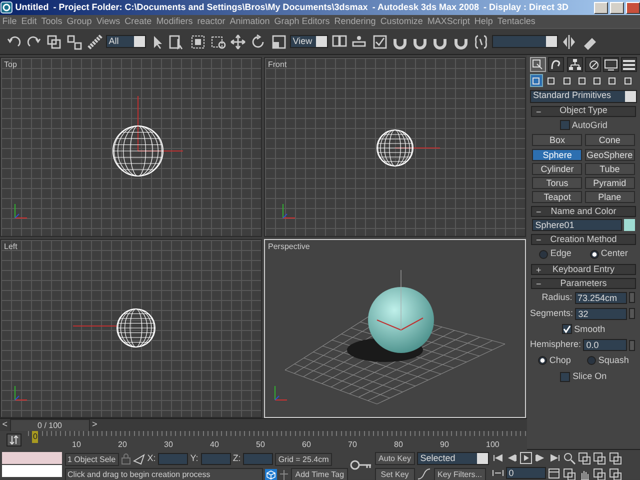 The width and height of the screenshot is (640, 480). I want to click on smooth-checkbox, so click(567, 329).